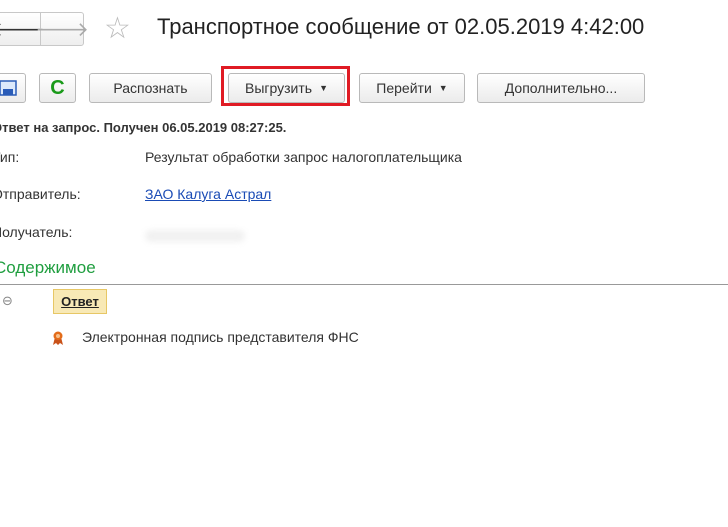 This screenshot has width=728, height=527. What do you see at coordinates (48, 267) in the screenshot?
I see `content-section-title: Содержимое` at bounding box center [48, 267].